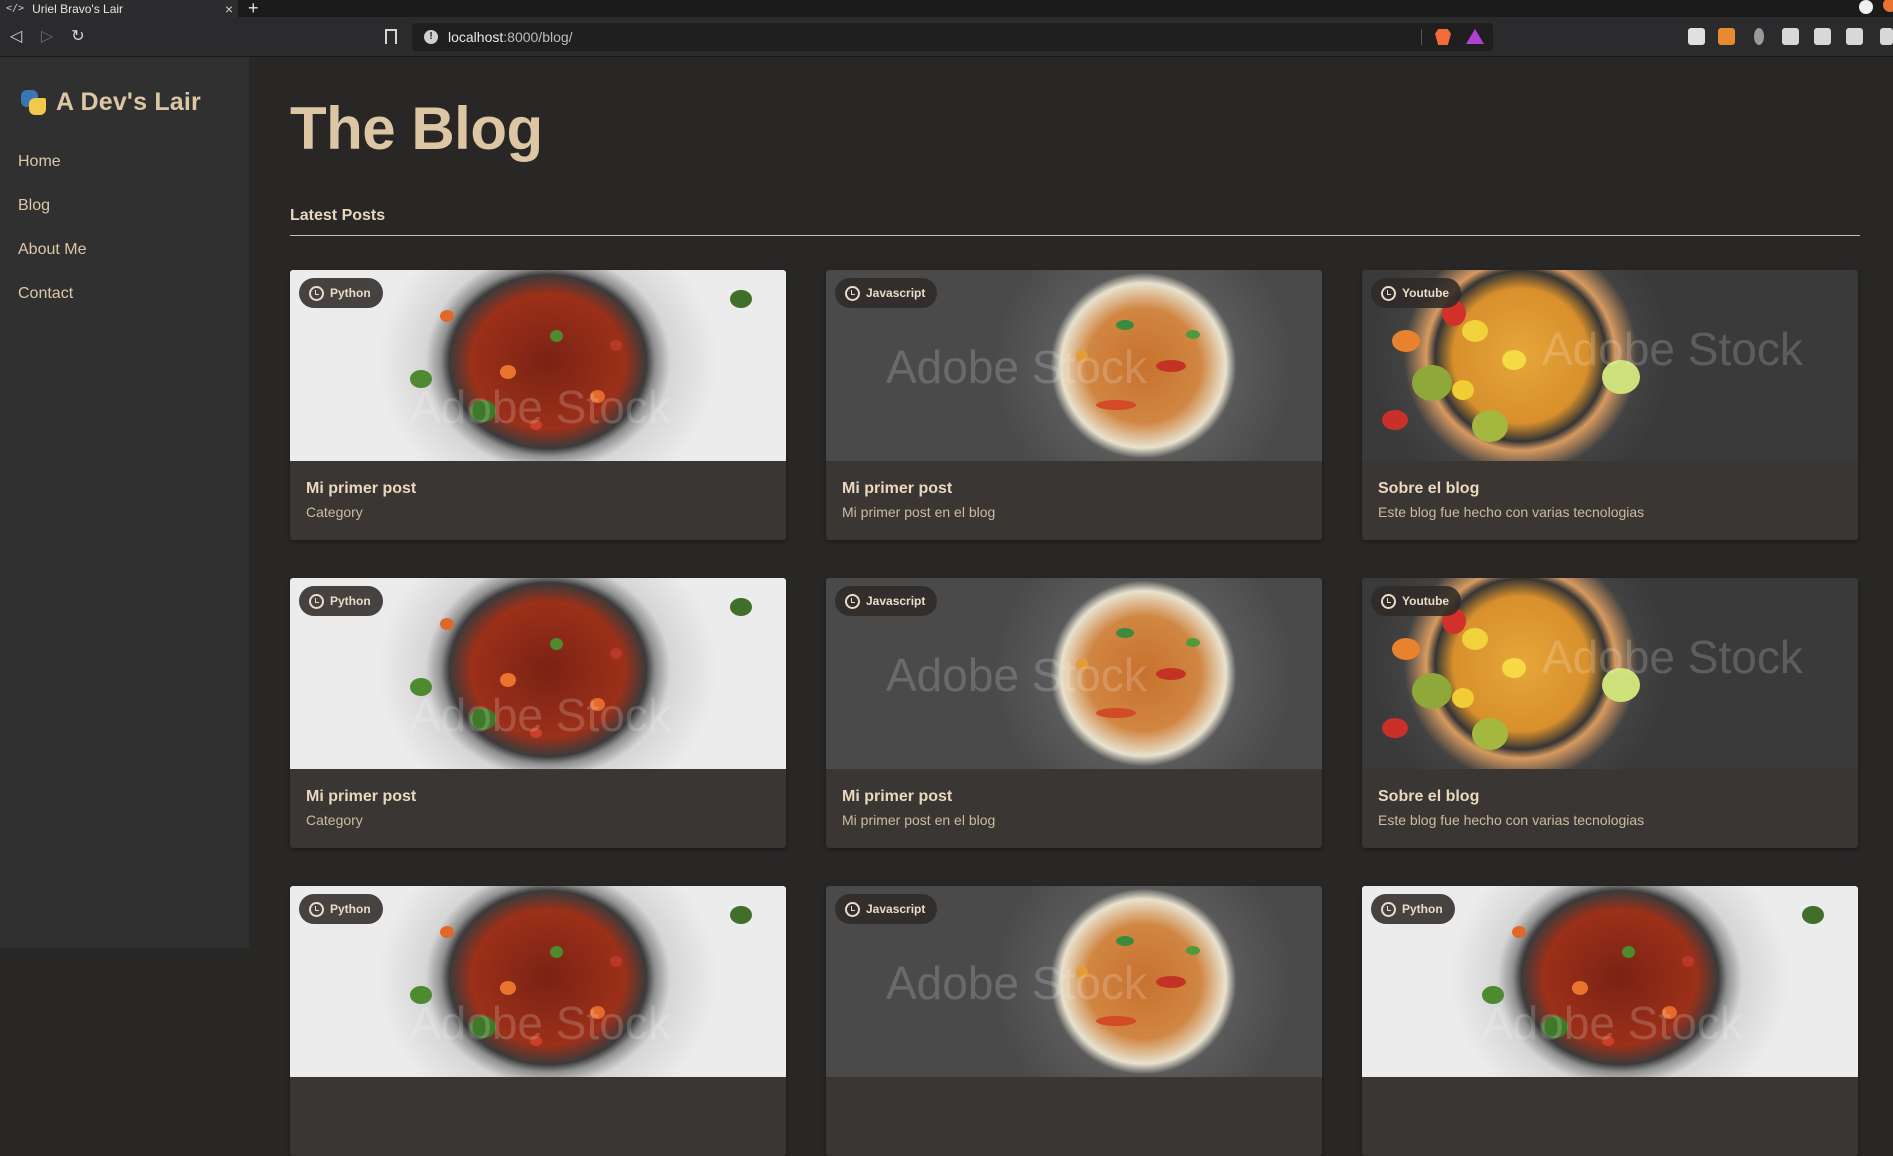 Image resolution: width=1893 pixels, height=1156 pixels. I want to click on browser-tab-strip: </> Uriel Bravo's Lair × +, so click(946, 9).